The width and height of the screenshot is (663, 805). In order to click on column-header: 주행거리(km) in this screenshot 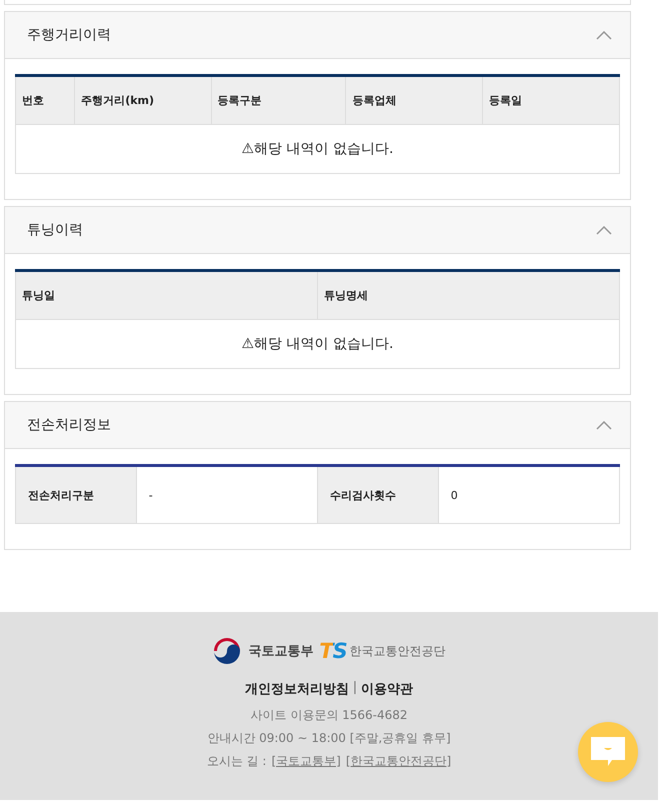, I will do `click(143, 100)`.